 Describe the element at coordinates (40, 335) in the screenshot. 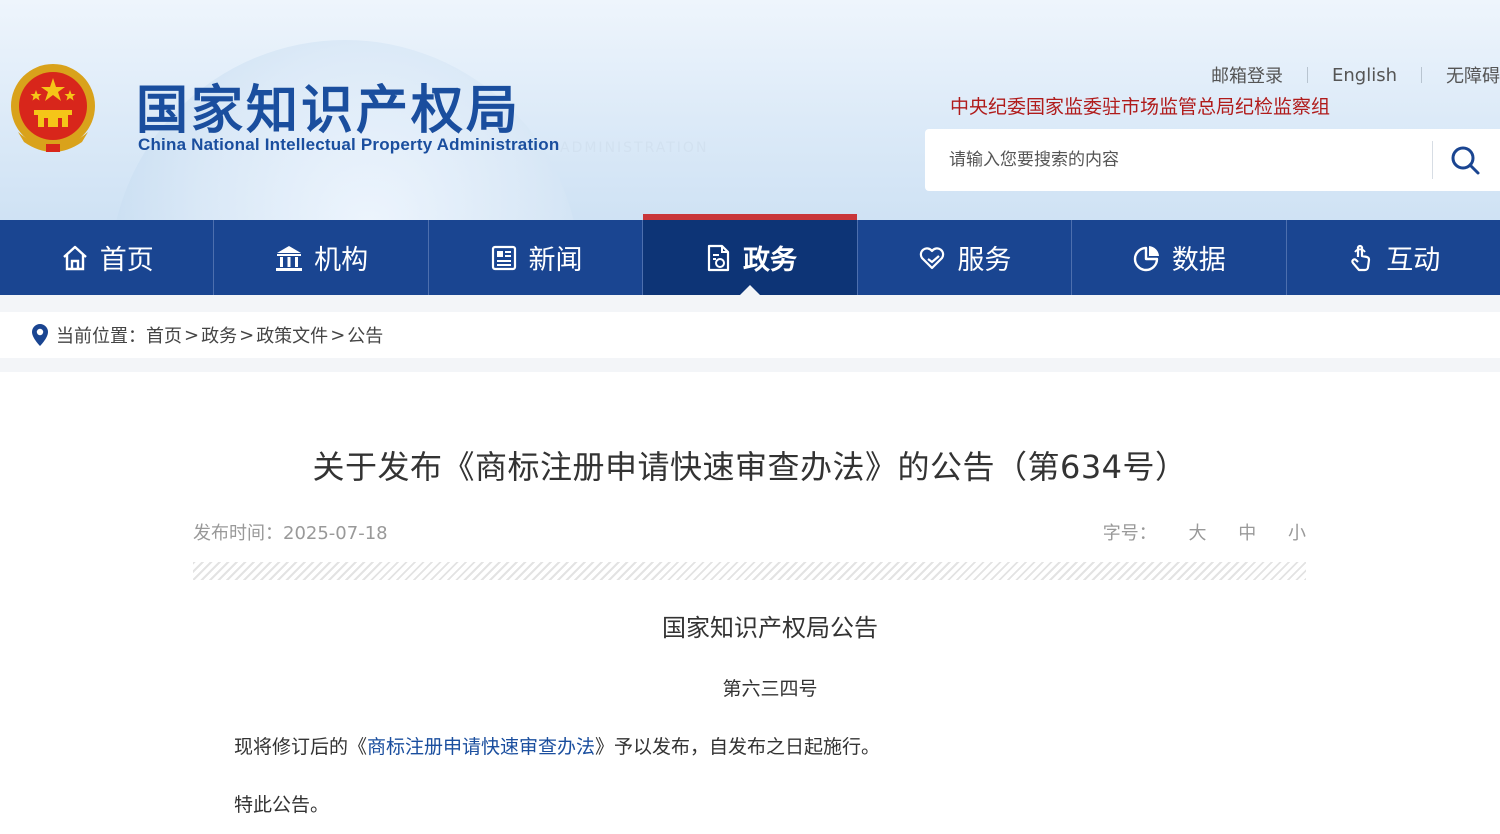

I see `location-pin-icon` at that location.